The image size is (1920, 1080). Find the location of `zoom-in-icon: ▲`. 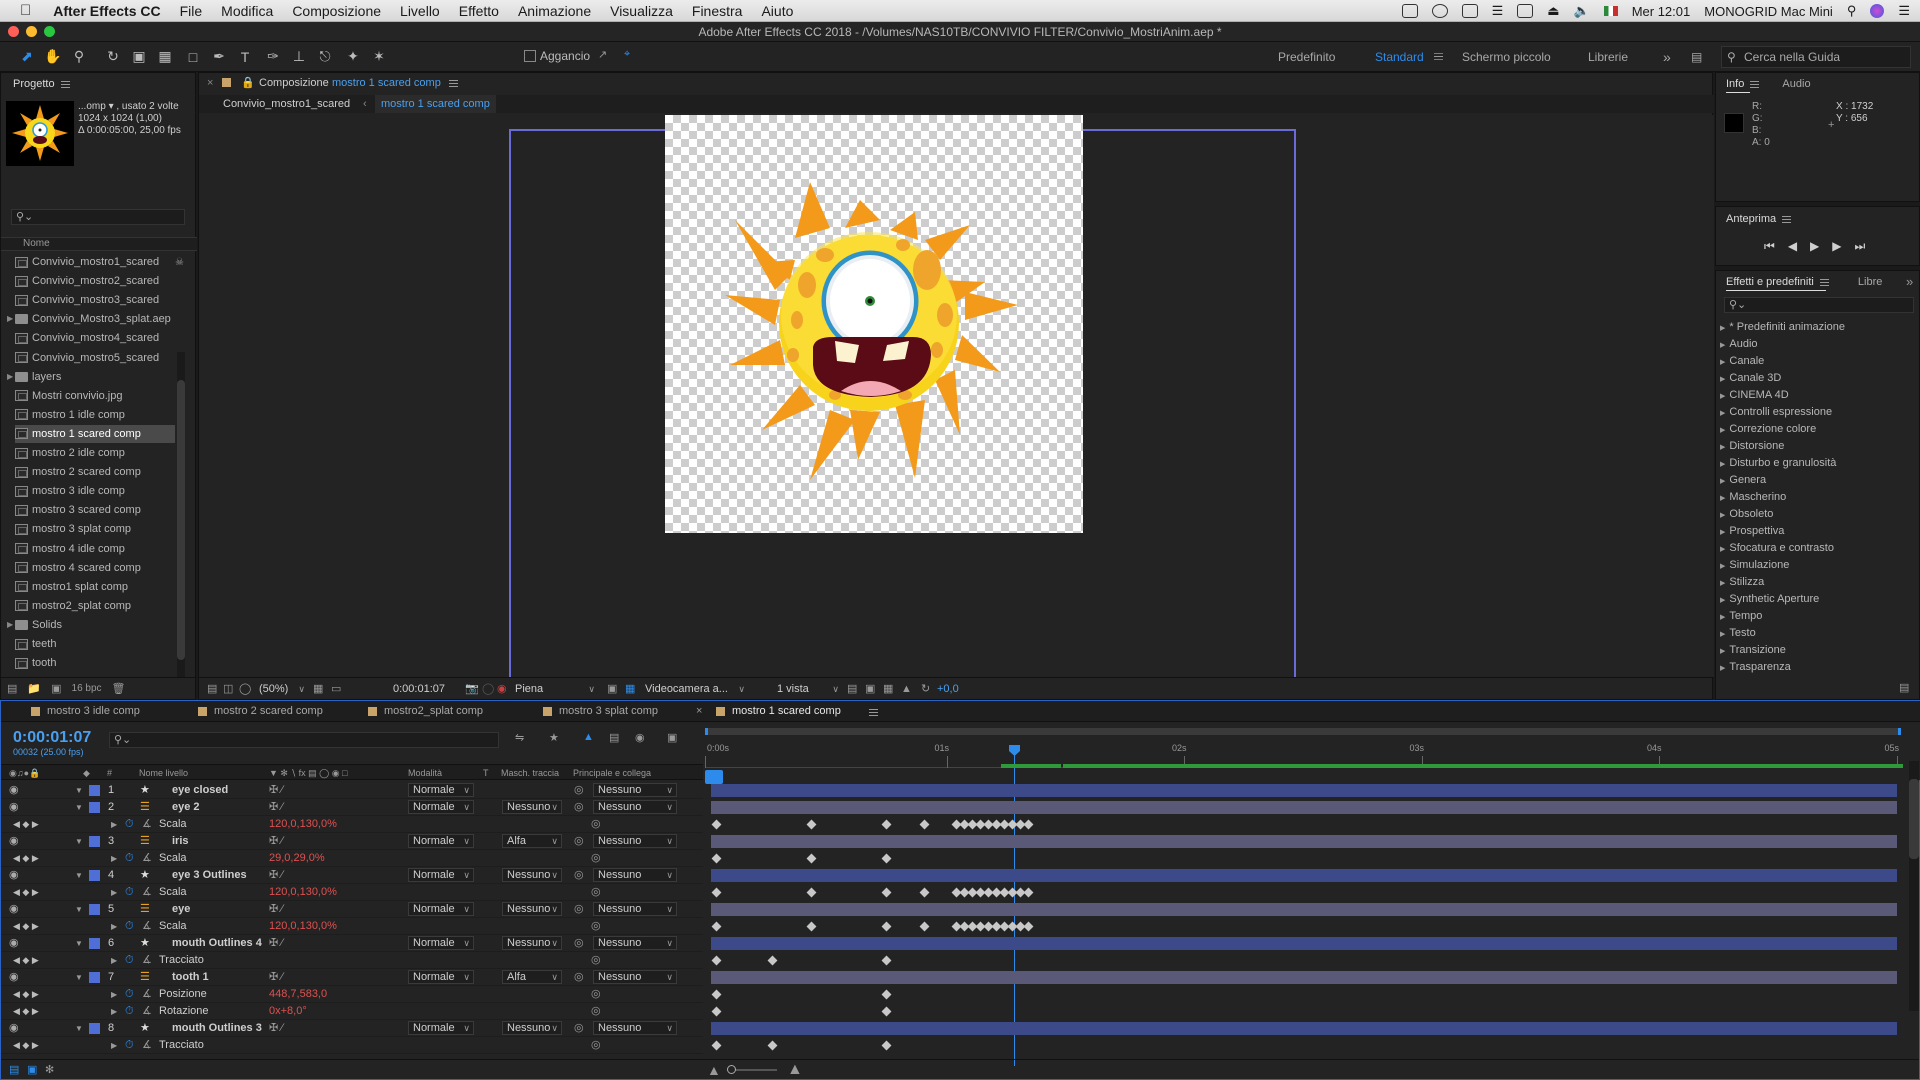

zoom-in-icon: ▲ is located at coordinates (795, 1070).